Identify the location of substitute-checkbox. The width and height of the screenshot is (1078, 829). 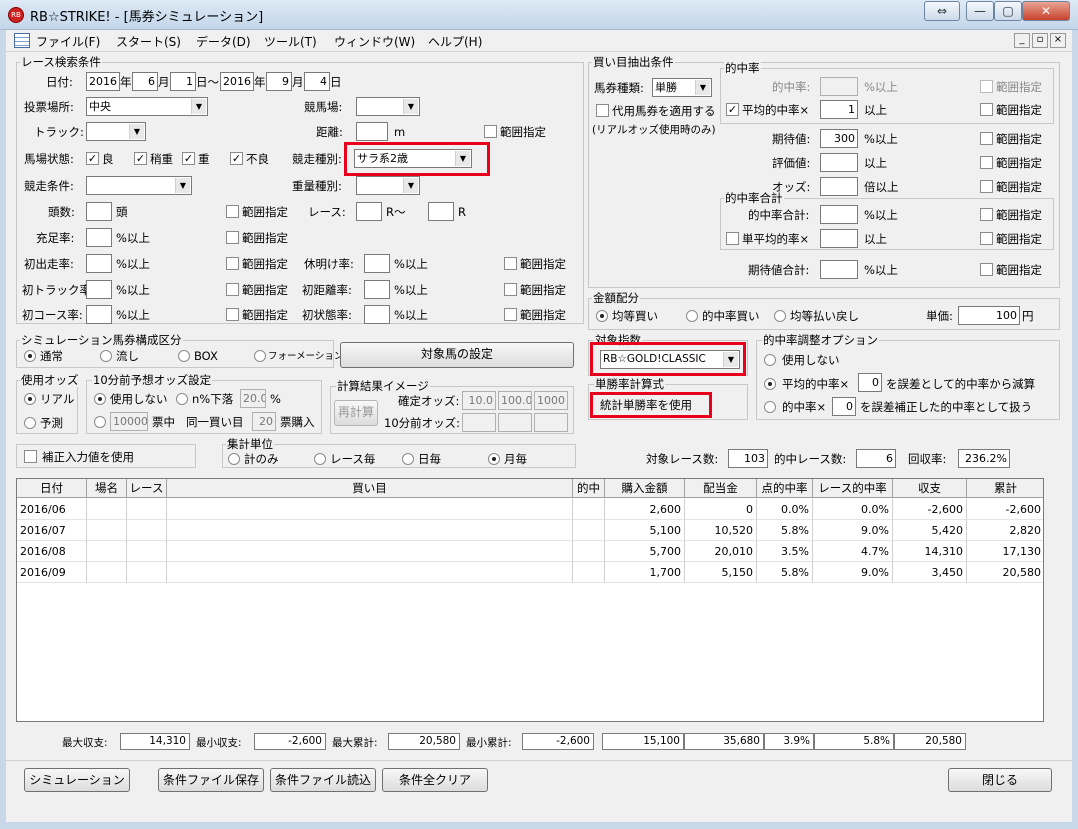
(602, 110).